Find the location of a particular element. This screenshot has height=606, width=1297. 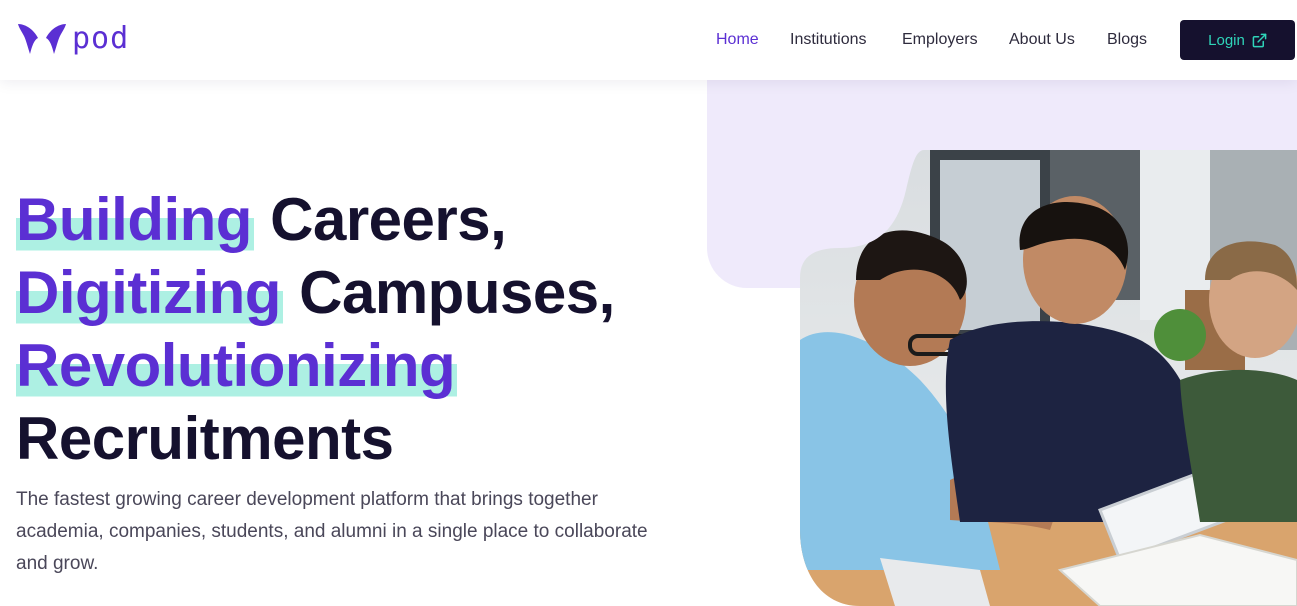

nav-item-blogs: Blogs is located at coordinates (1127, 40).